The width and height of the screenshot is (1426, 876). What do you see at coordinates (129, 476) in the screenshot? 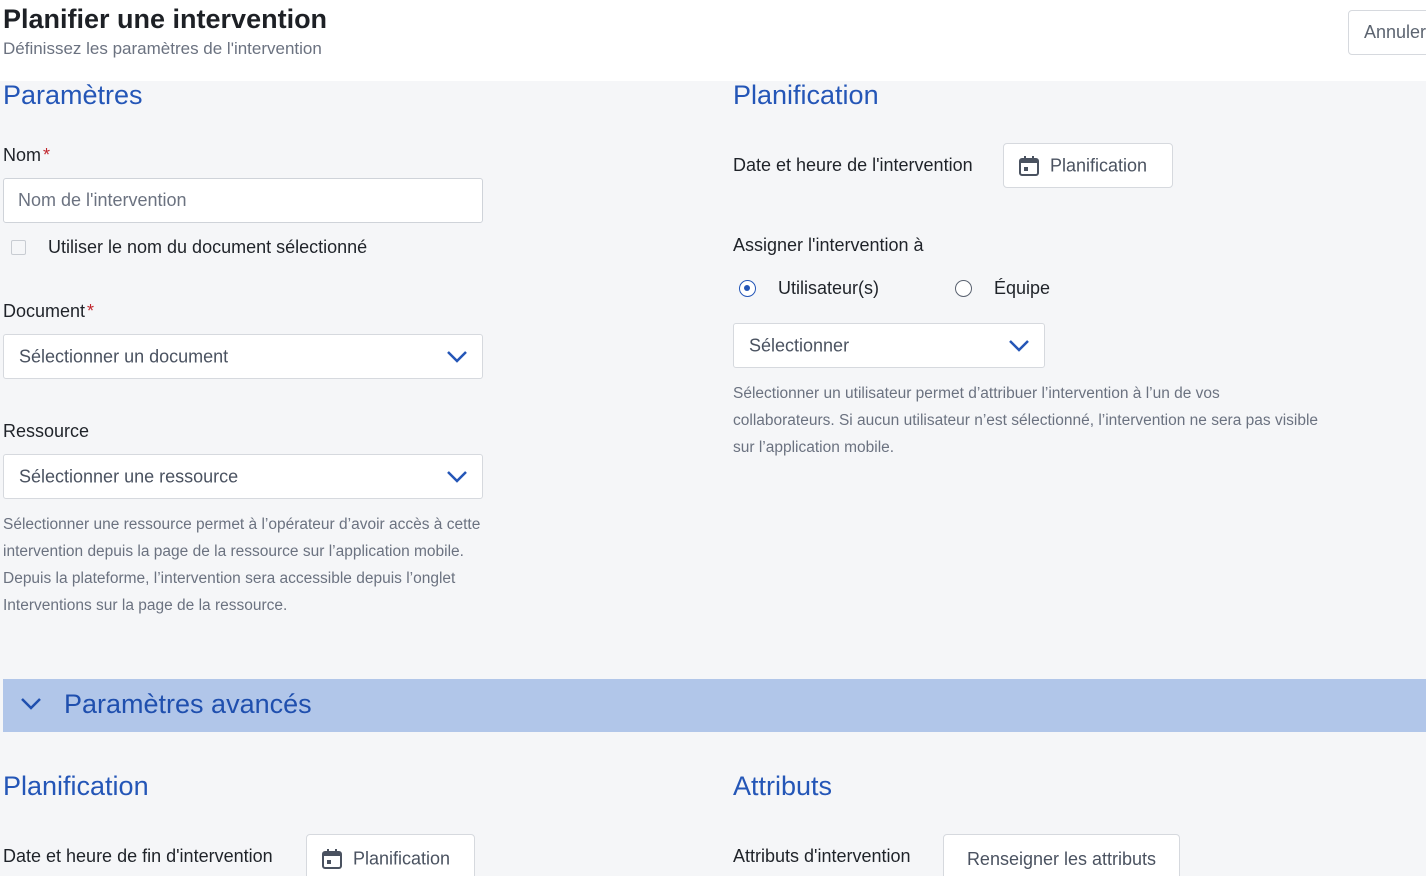
I see `resource-select-value: Sélectionner une ressource` at bounding box center [129, 476].